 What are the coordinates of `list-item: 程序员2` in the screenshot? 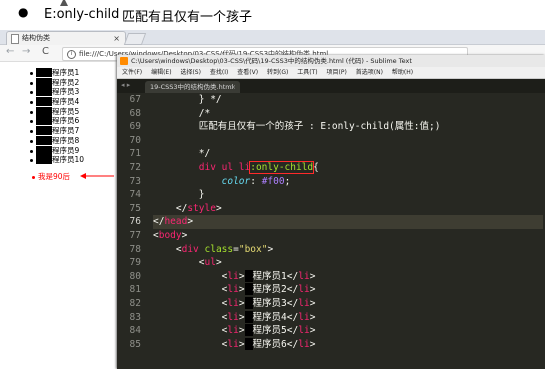 It's located at (57, 82).